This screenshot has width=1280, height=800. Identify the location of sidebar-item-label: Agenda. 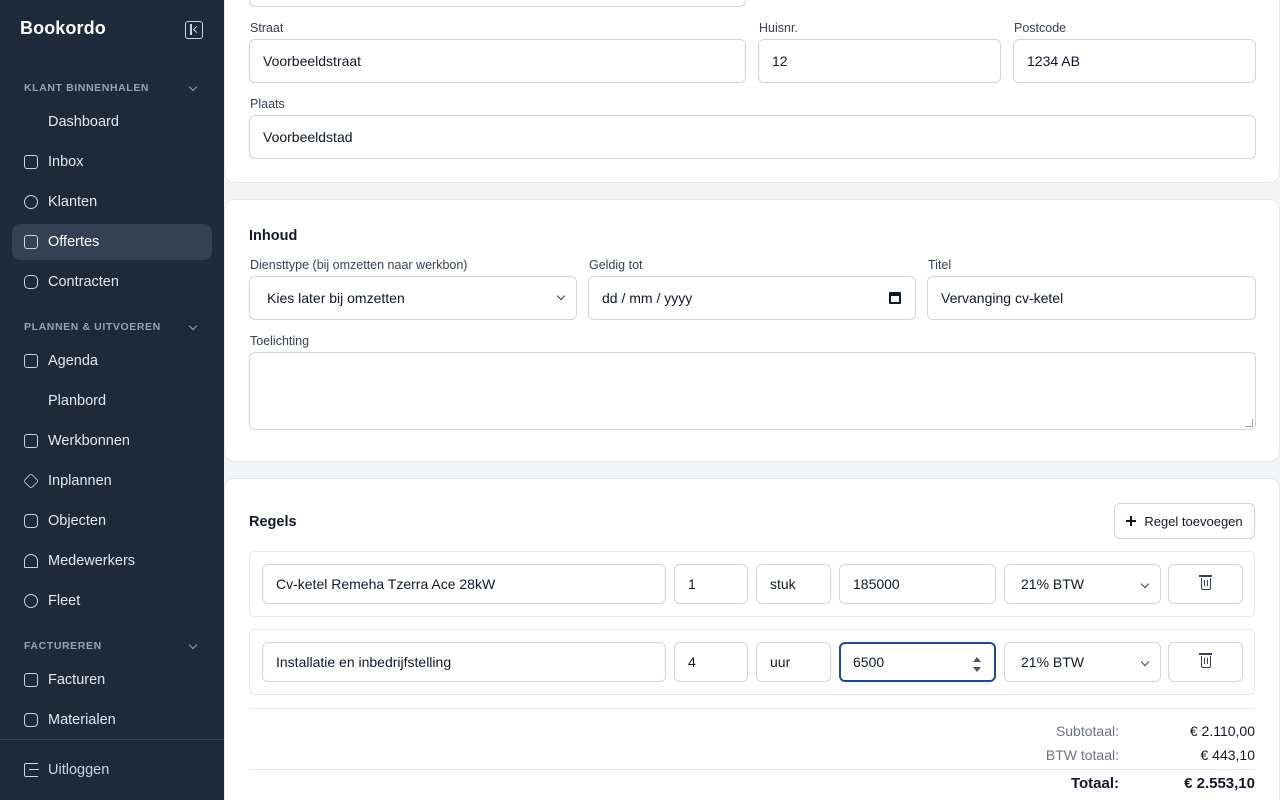
(73, 361).